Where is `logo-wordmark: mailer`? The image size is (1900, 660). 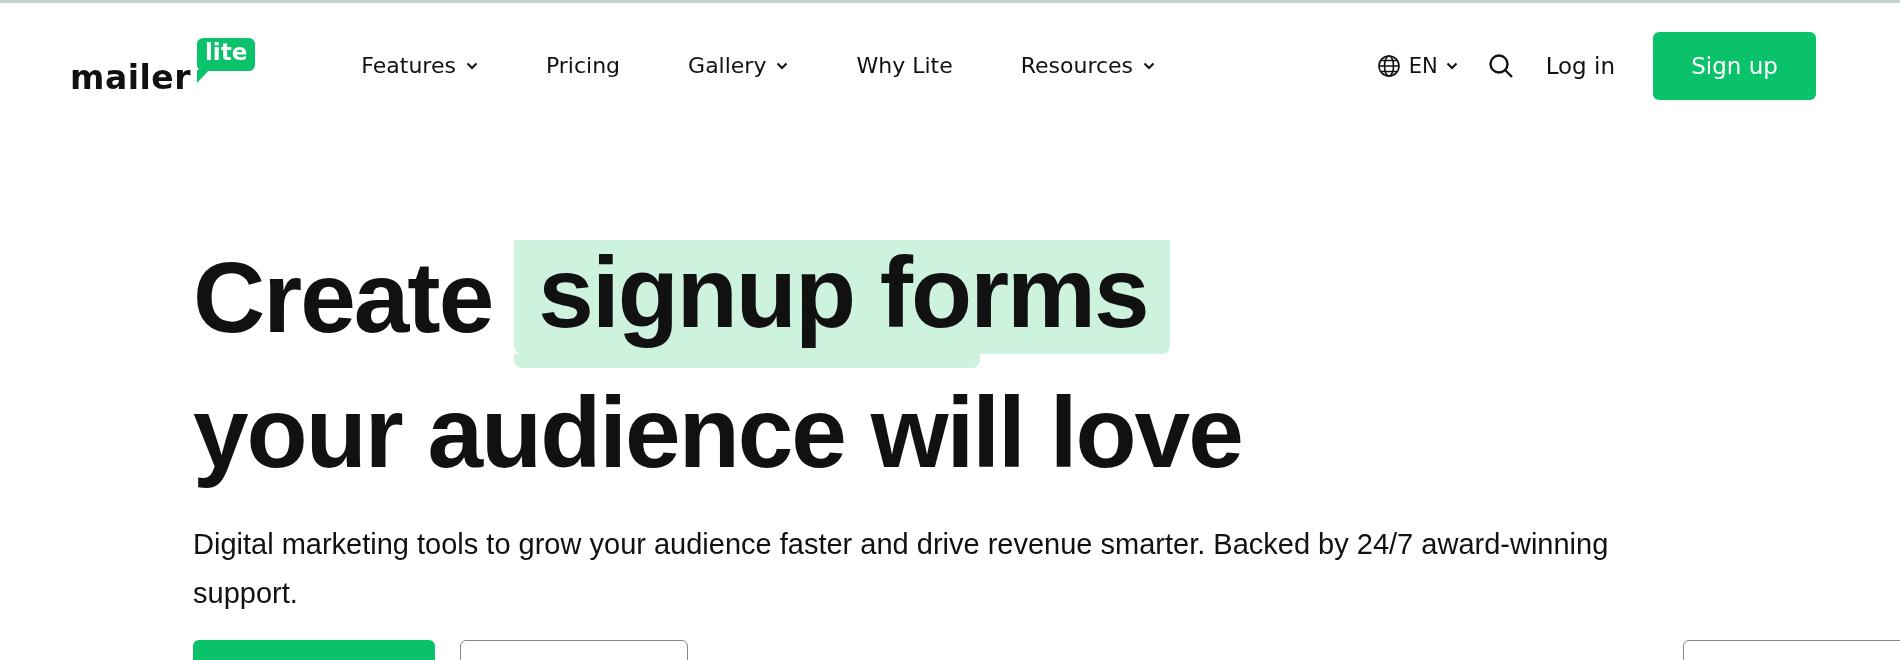
logo-wordmark: mailer is located at coordinates (130, 78).